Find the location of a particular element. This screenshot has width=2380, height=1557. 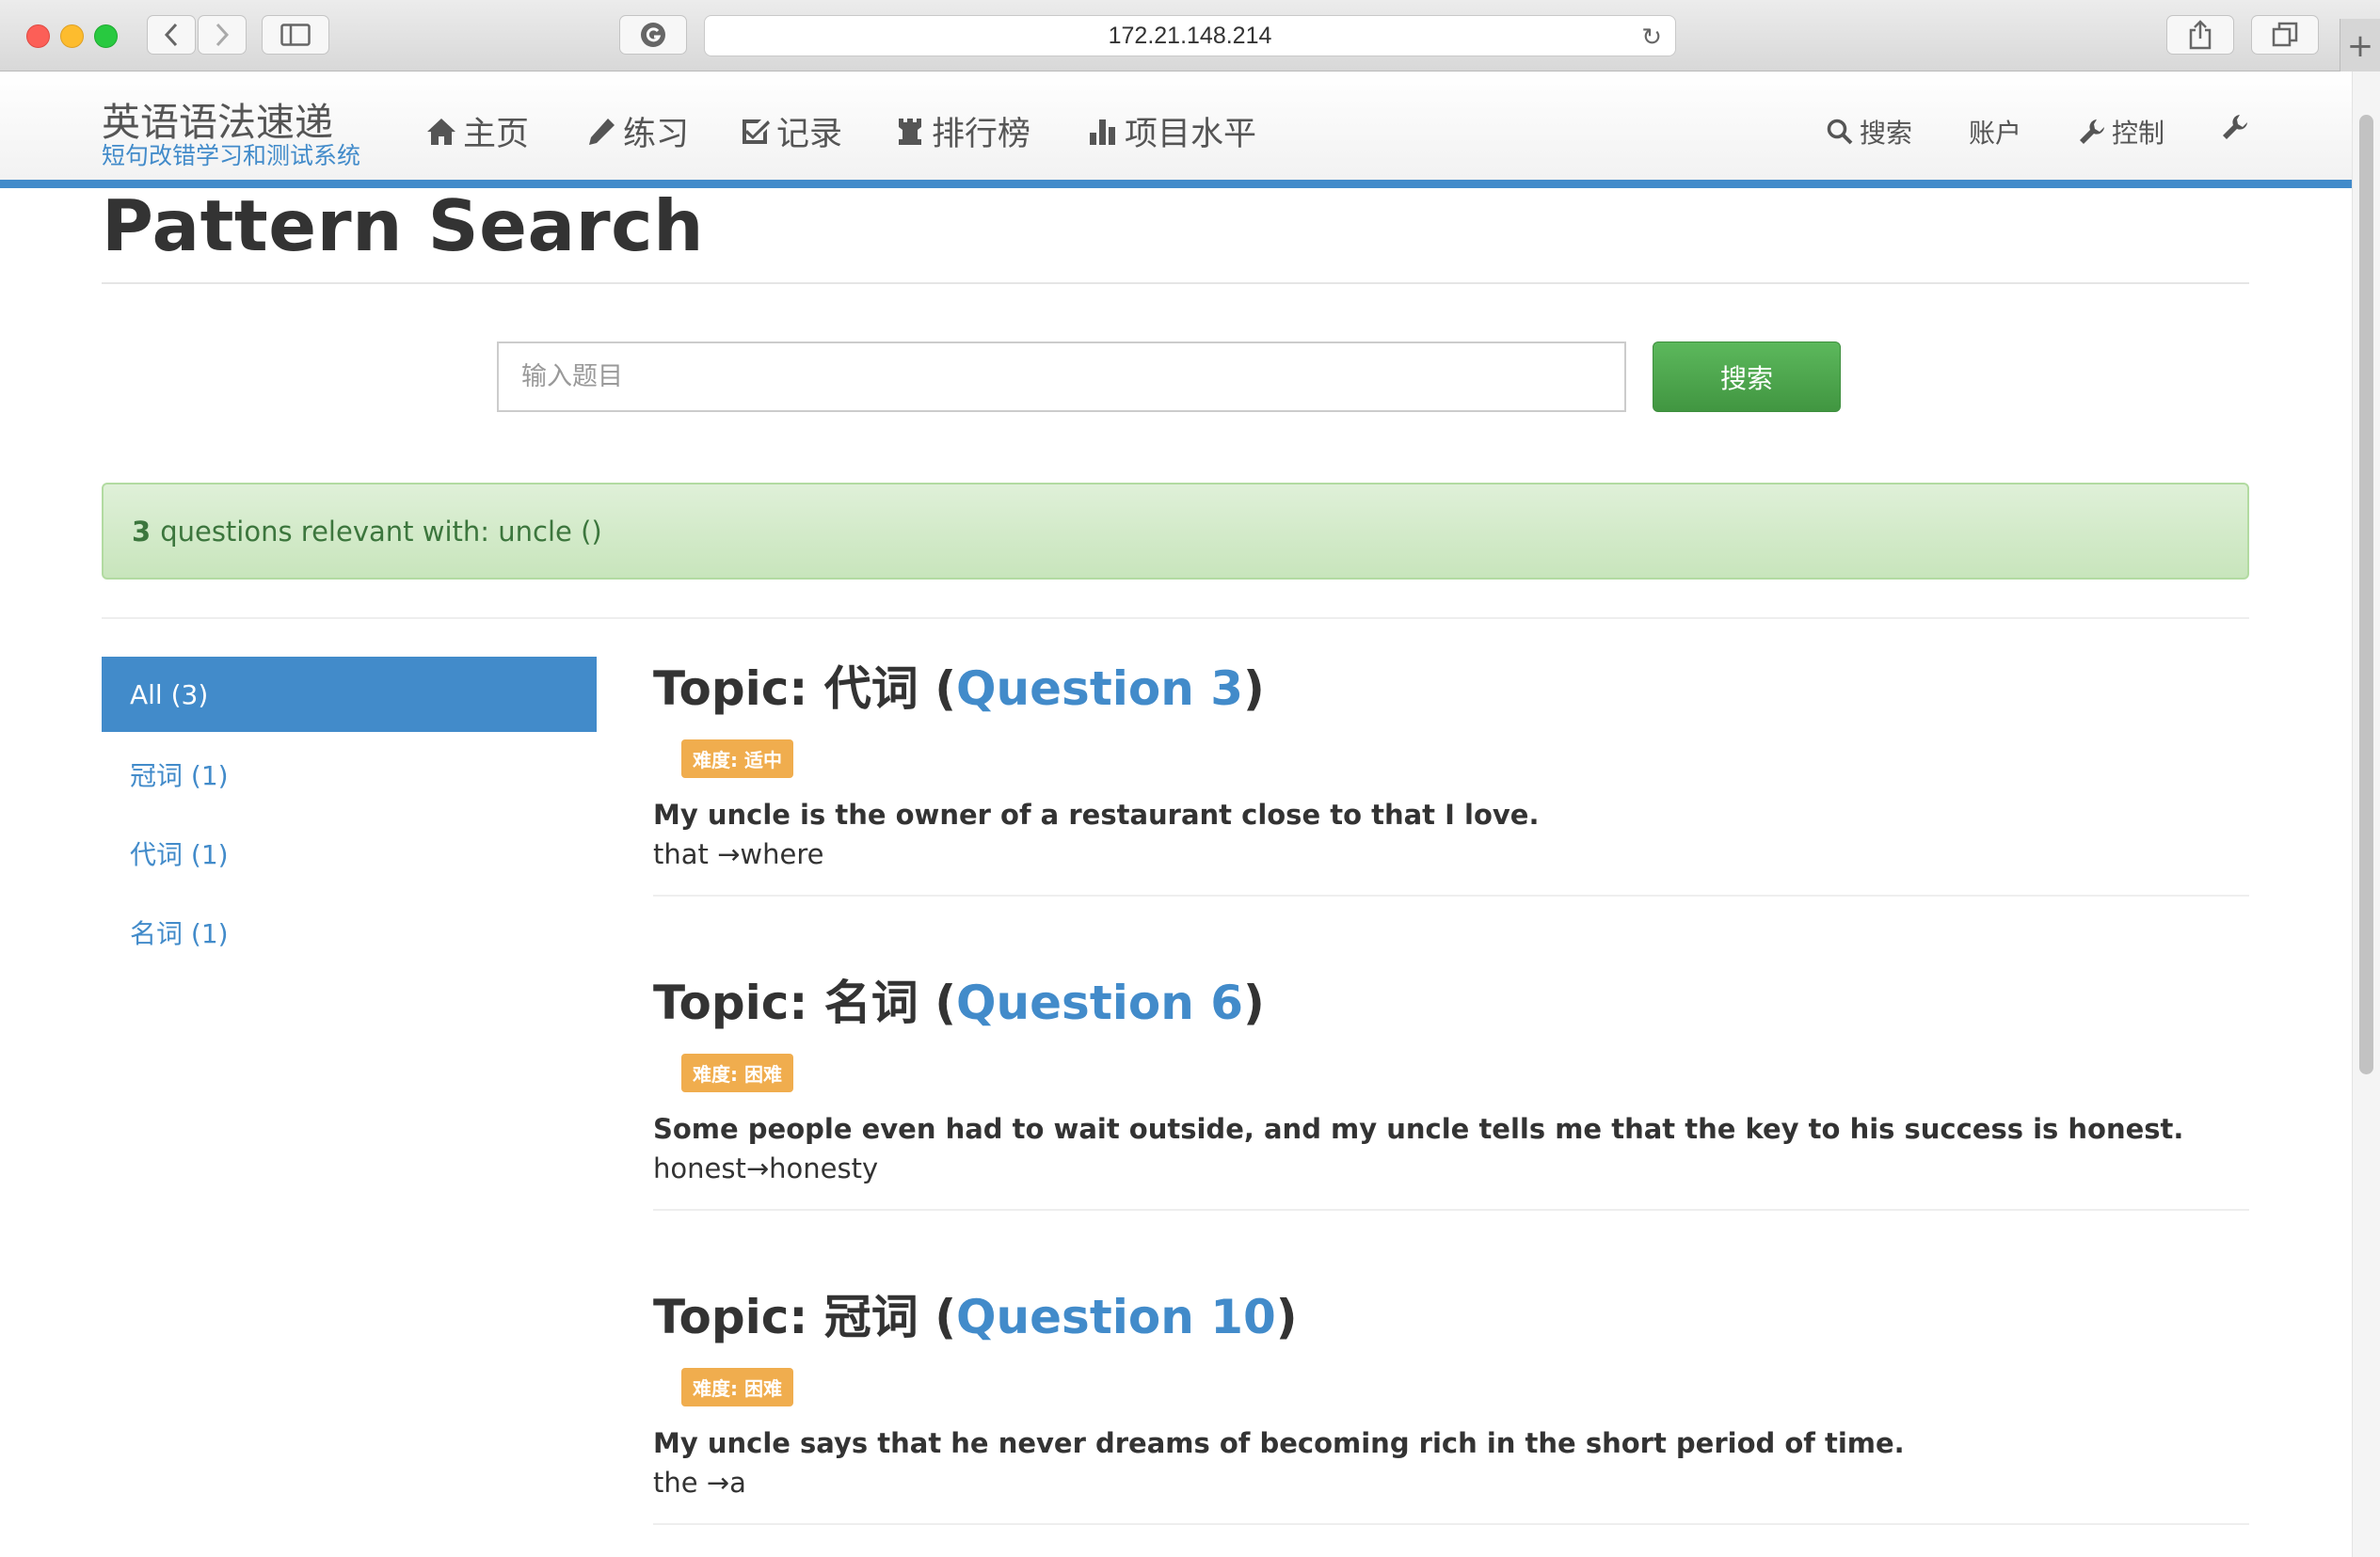

difficulty-badge: 难度: 适中 is located at coordinates (737, 758).